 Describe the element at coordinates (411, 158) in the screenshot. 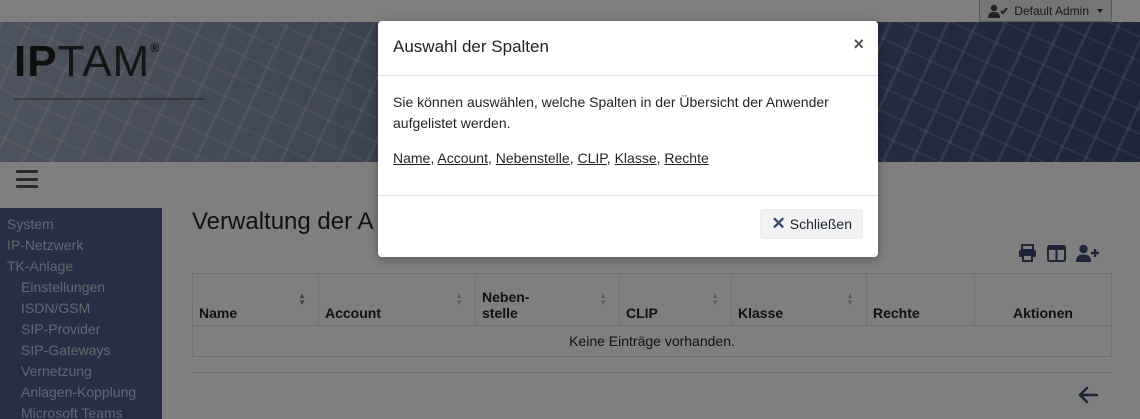

I see `column-link-name: Name` at that location.